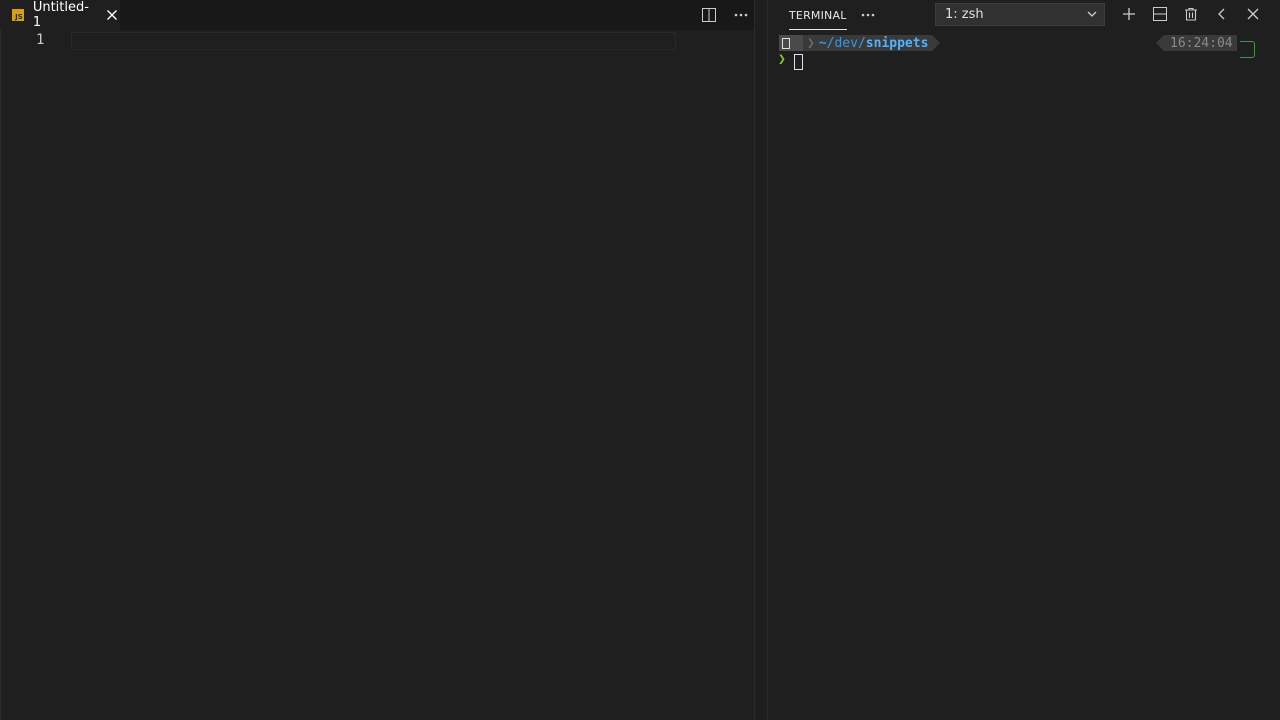 Image resolution: width=1280 pixels, height=720 pixels. I want to click on trash-icon, so click(1191, 14).